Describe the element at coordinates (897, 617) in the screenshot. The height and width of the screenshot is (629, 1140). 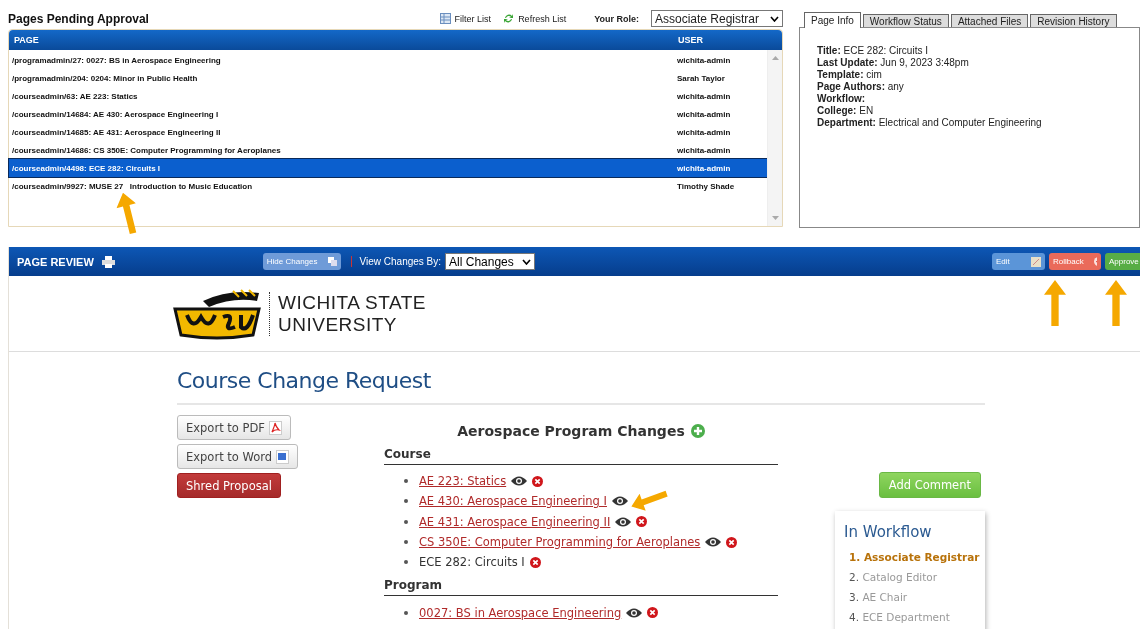
I see `workflow-step: 4. ECE Department` at that location.